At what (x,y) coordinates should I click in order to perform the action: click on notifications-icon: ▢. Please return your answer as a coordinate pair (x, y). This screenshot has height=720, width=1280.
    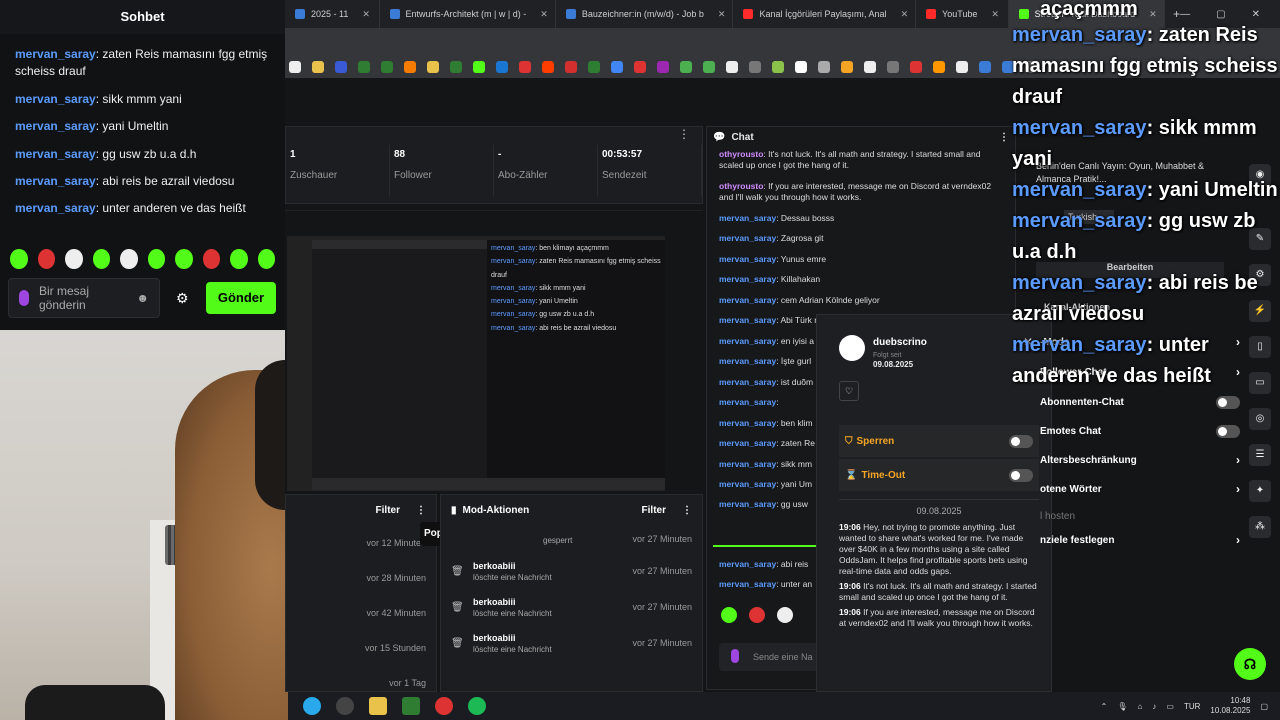
    Looking at the image, I should click on (1264, 706).